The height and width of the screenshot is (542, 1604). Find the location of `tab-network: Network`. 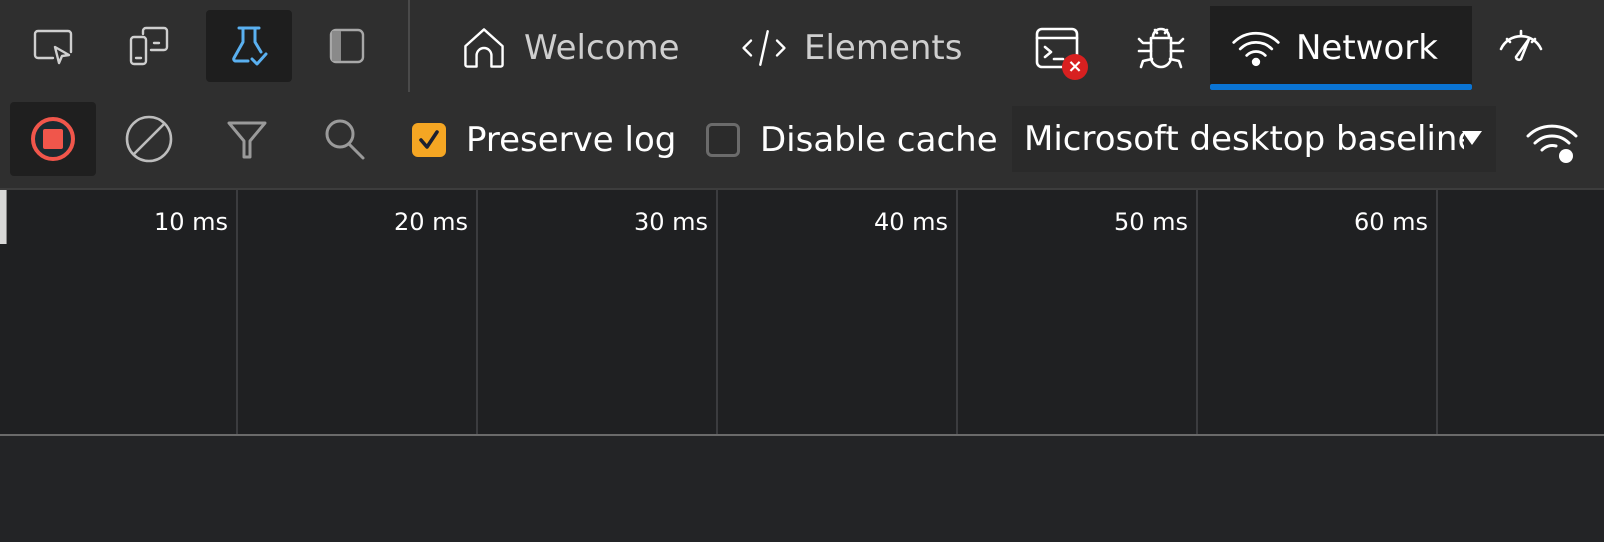

tab-network: Network is located at coordinates (1341, 48).